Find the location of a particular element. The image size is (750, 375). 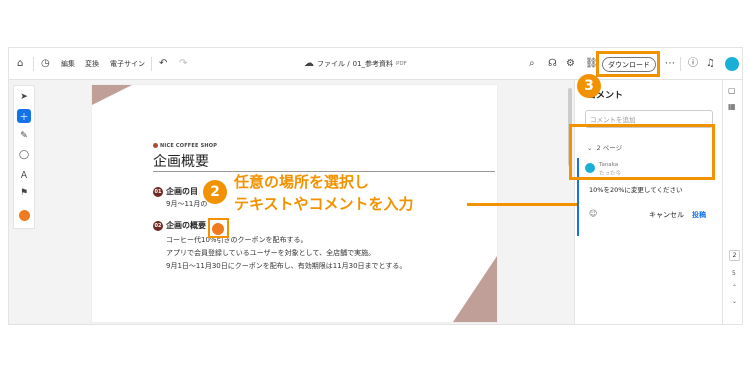

bell-icon: ♫ is located at coordinates (710, 64).